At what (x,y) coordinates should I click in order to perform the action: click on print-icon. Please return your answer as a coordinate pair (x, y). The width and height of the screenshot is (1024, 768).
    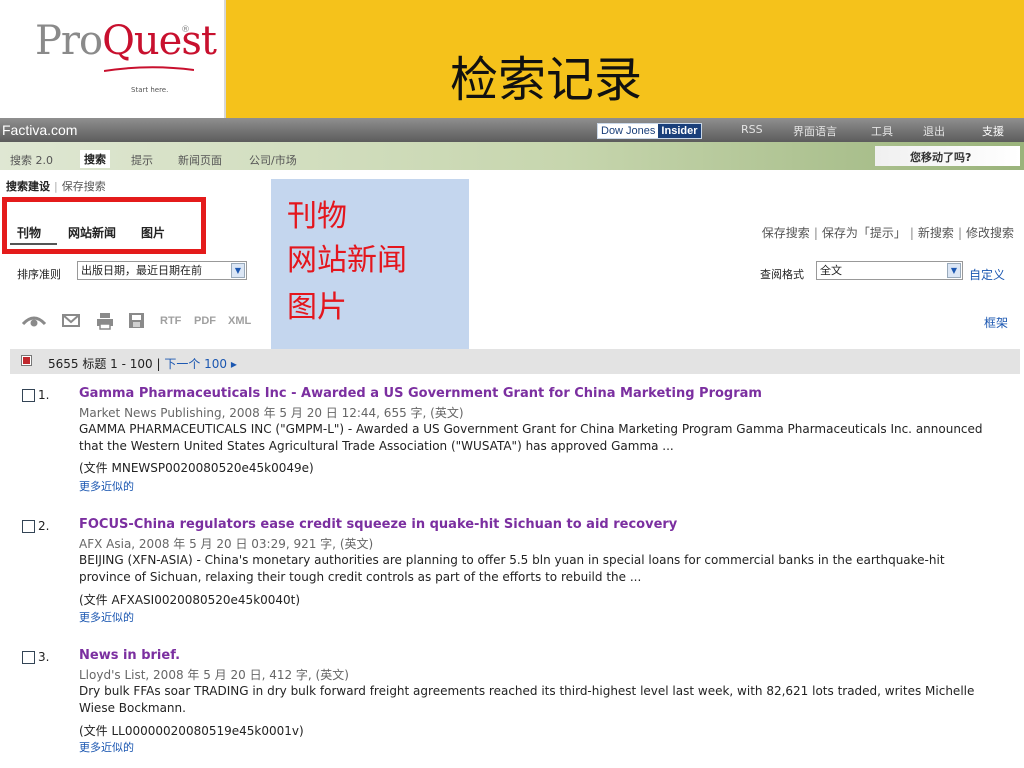
    Looking at the image, I should click on (105, 321).